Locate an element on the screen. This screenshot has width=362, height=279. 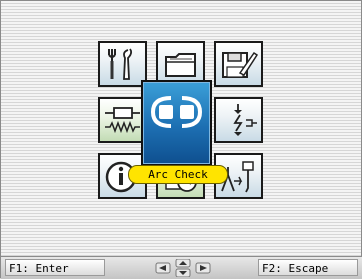
menu-item-tools is located at coordinates (122, 64).